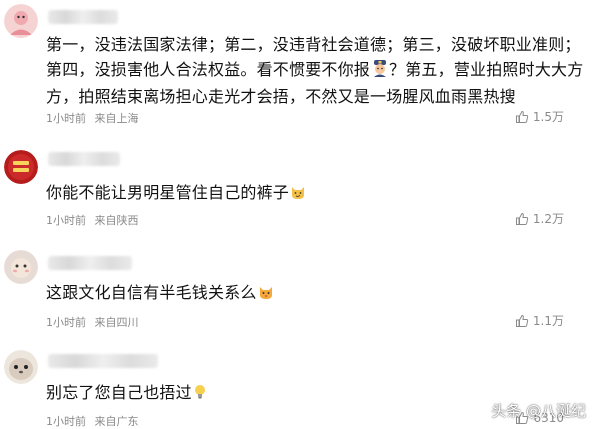 The image size is (600, 429). What do you see at coordinates (548, 117) in the screenshot?
I see `like-count: 1.5万` at bounding box center [548, 117].